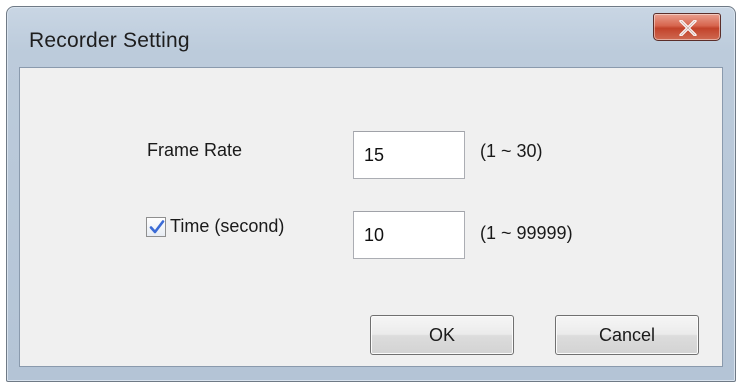 The height and width of the screenshot is (390, 743). What do you see at coordinates (627, 335) in the screenshot?
I see `cancel-button: Cancel` at bounding box center [627, 335].